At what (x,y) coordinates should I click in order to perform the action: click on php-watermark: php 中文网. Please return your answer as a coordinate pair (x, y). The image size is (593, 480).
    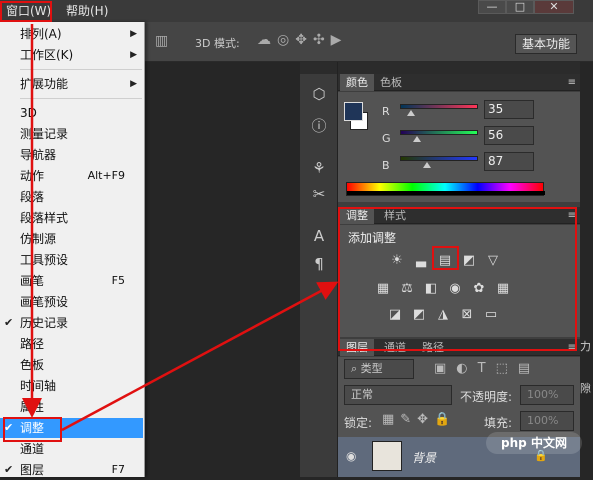
    Looking at the image, I should click on (534, 443).